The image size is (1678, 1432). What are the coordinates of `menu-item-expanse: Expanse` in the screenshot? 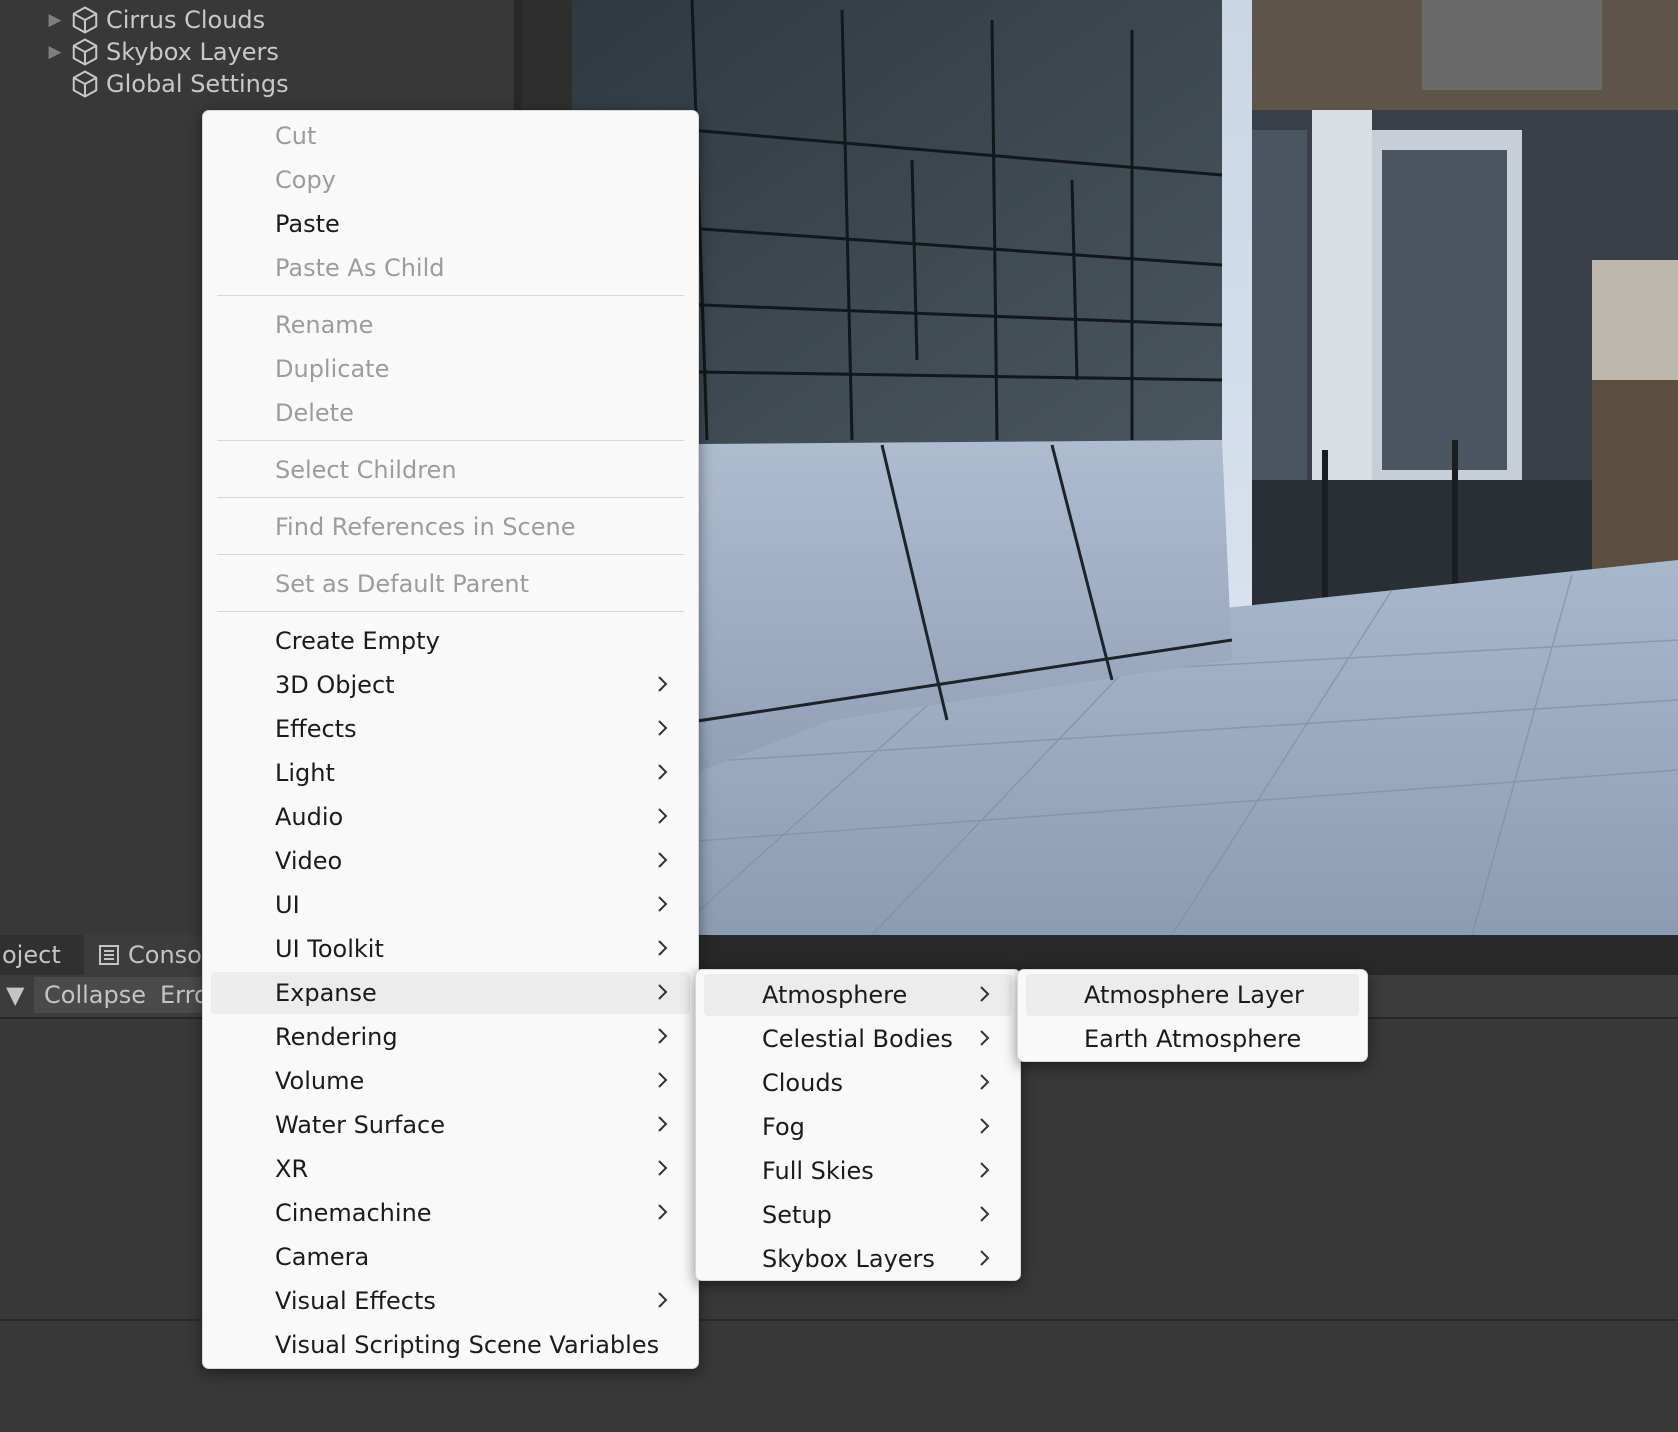 It's located at (450, 993).